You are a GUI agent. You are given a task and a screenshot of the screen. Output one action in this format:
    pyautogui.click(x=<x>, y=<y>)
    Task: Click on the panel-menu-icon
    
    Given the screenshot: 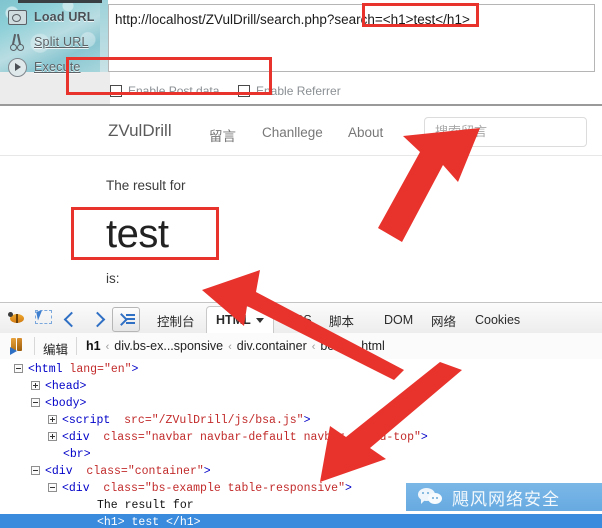 What is the action you would take?
    pyautogui.click(x=126, y=319)
    